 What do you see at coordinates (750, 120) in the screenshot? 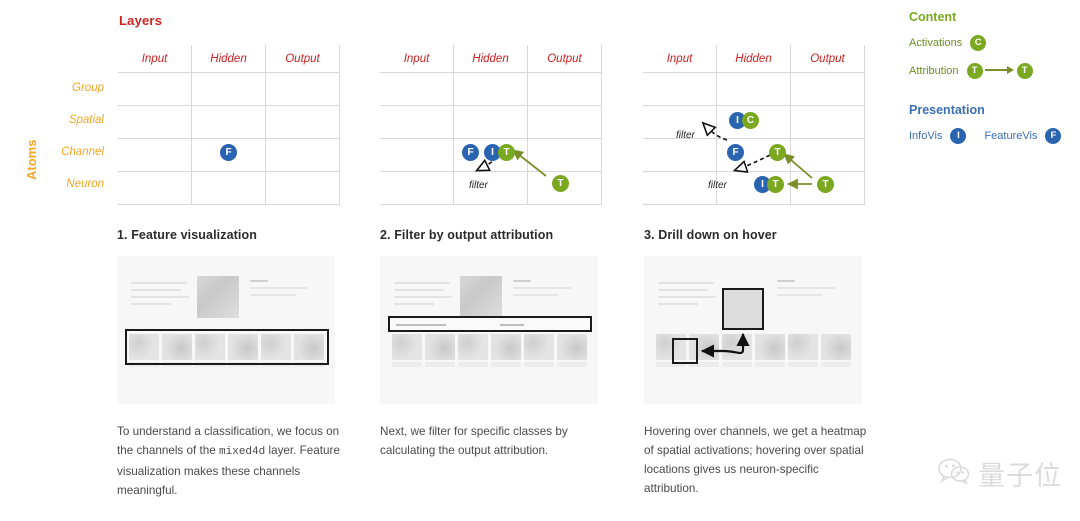
I see `node-activations: C` at bounding box center [750, 120].